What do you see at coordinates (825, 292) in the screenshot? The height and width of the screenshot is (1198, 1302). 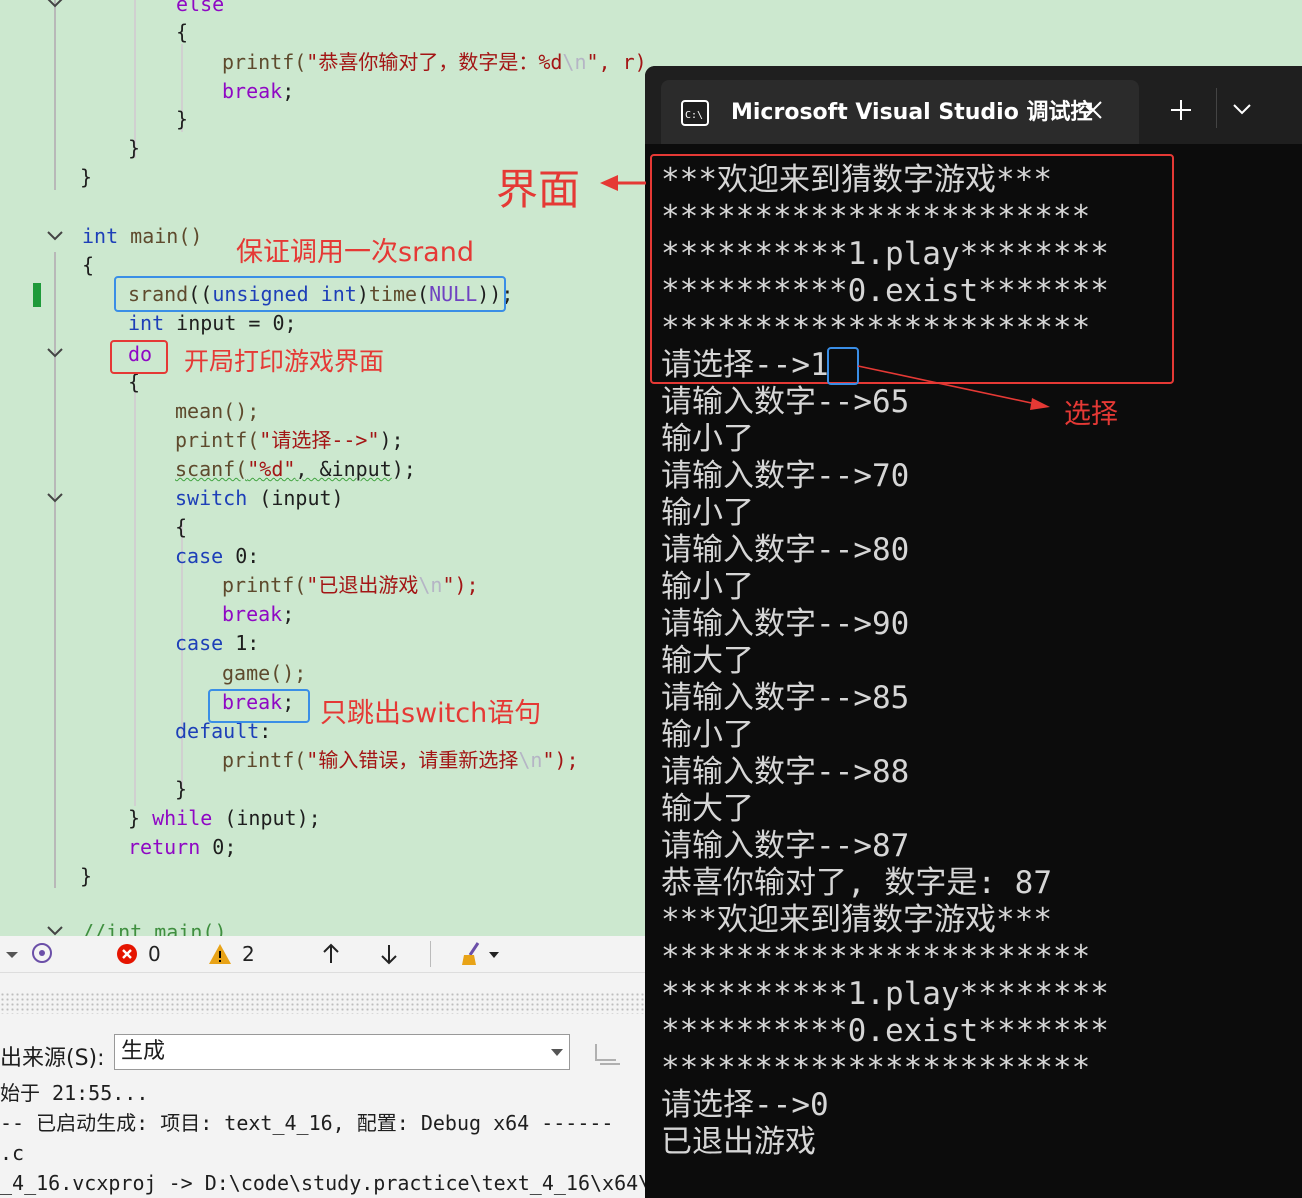 I see `annotation-arrows` at bounding box center [825, 292].